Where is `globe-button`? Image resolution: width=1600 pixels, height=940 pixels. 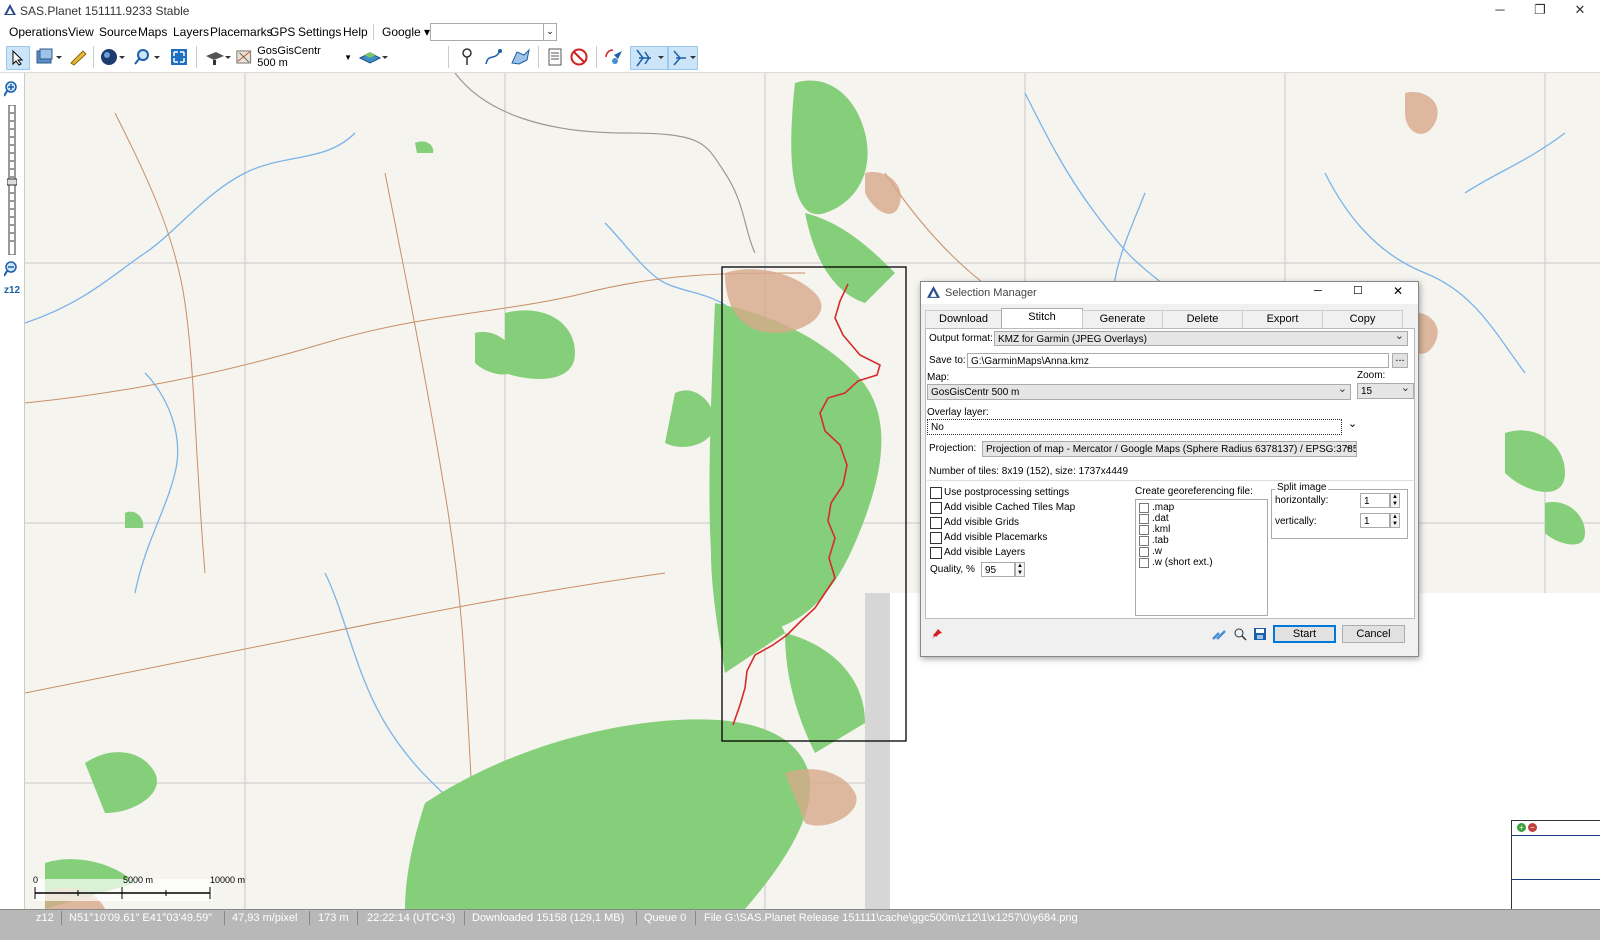
globe-button is located at coordinates (113, 57).